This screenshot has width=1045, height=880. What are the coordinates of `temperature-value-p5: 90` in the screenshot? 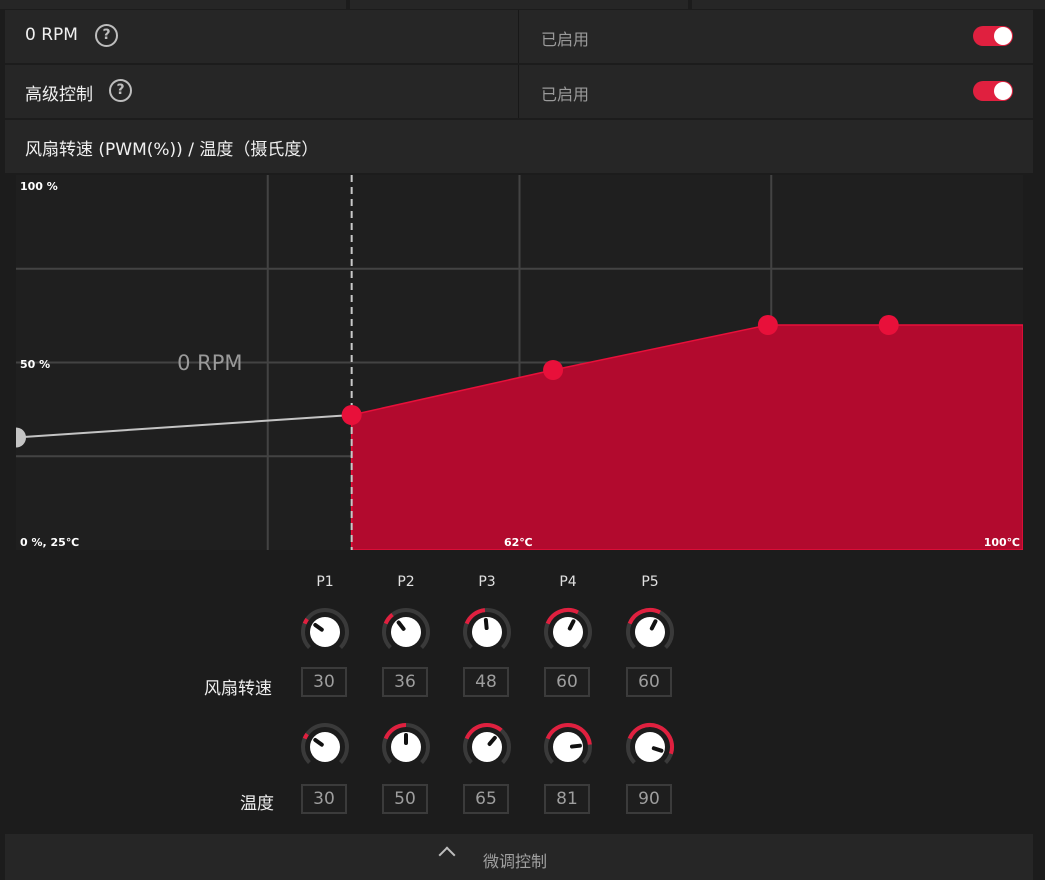 It's located at (649, 799).